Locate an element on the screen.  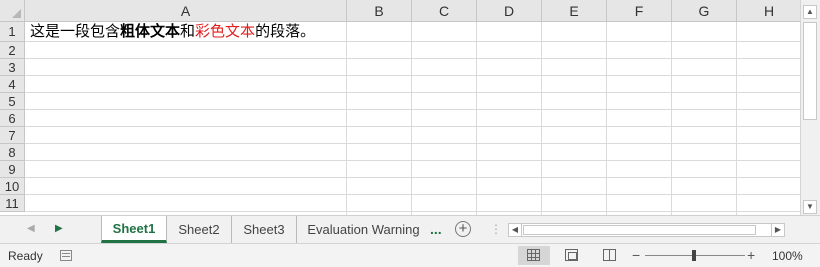
column-header-d: D is located at coordinates (509, 11).